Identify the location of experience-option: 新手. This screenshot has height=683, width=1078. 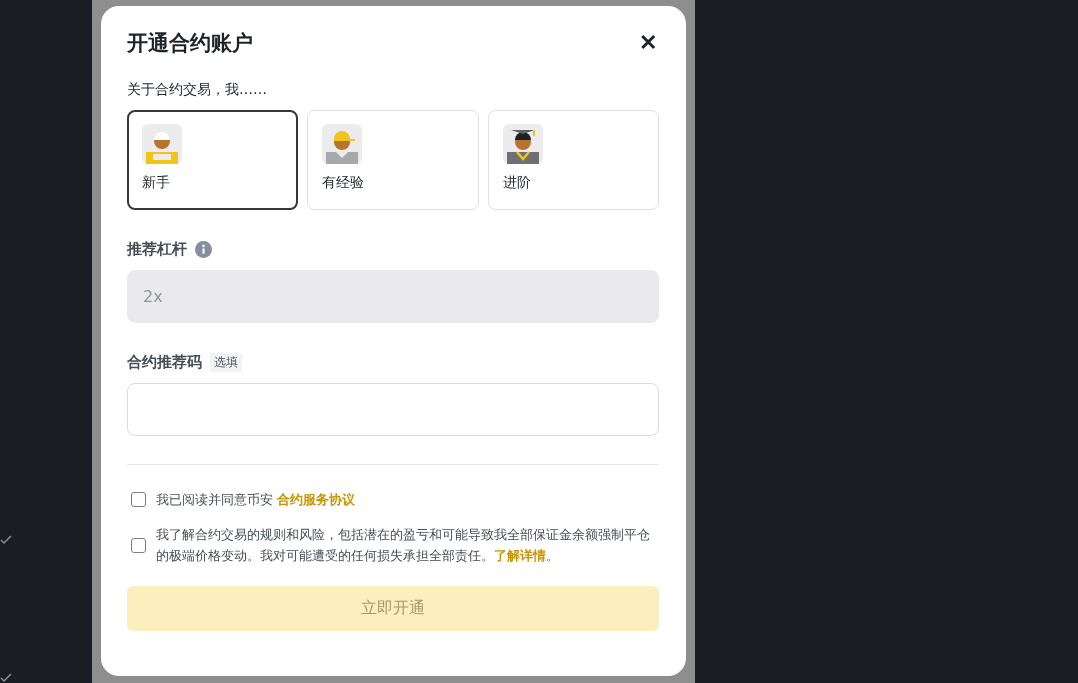
(213, 160).